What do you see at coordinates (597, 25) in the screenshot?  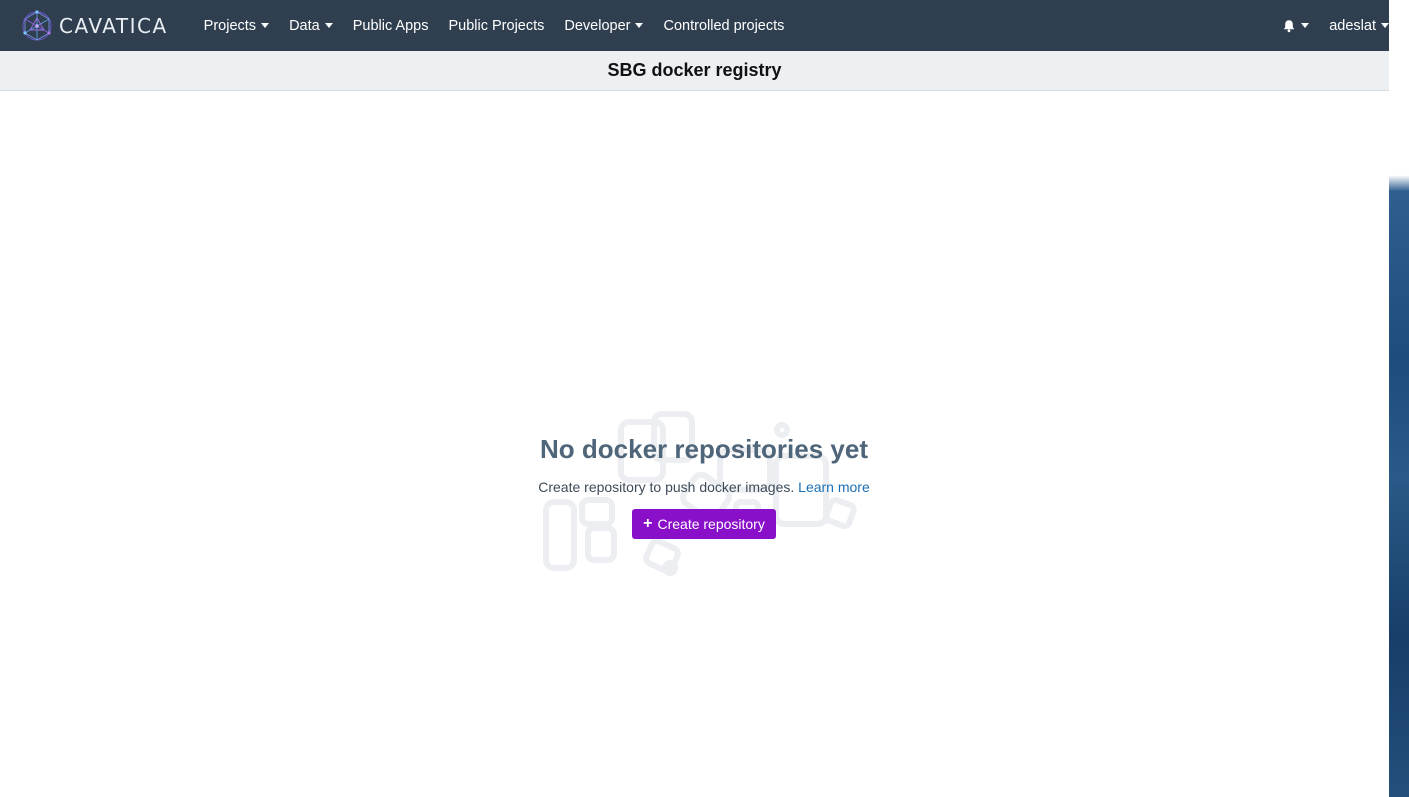 I see `nav-developer-label: Developer` at bounding box center [597, 25].